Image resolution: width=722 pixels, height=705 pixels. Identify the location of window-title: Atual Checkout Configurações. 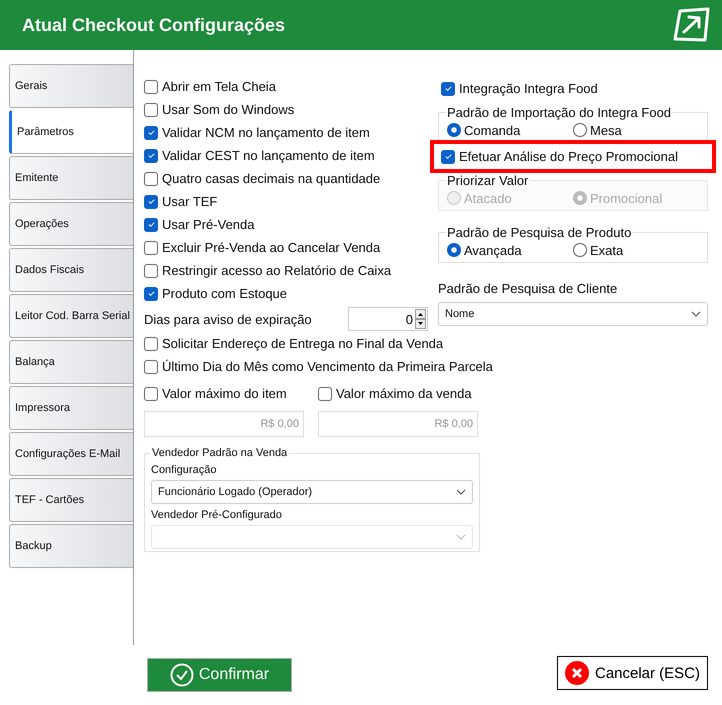
(154, 25).